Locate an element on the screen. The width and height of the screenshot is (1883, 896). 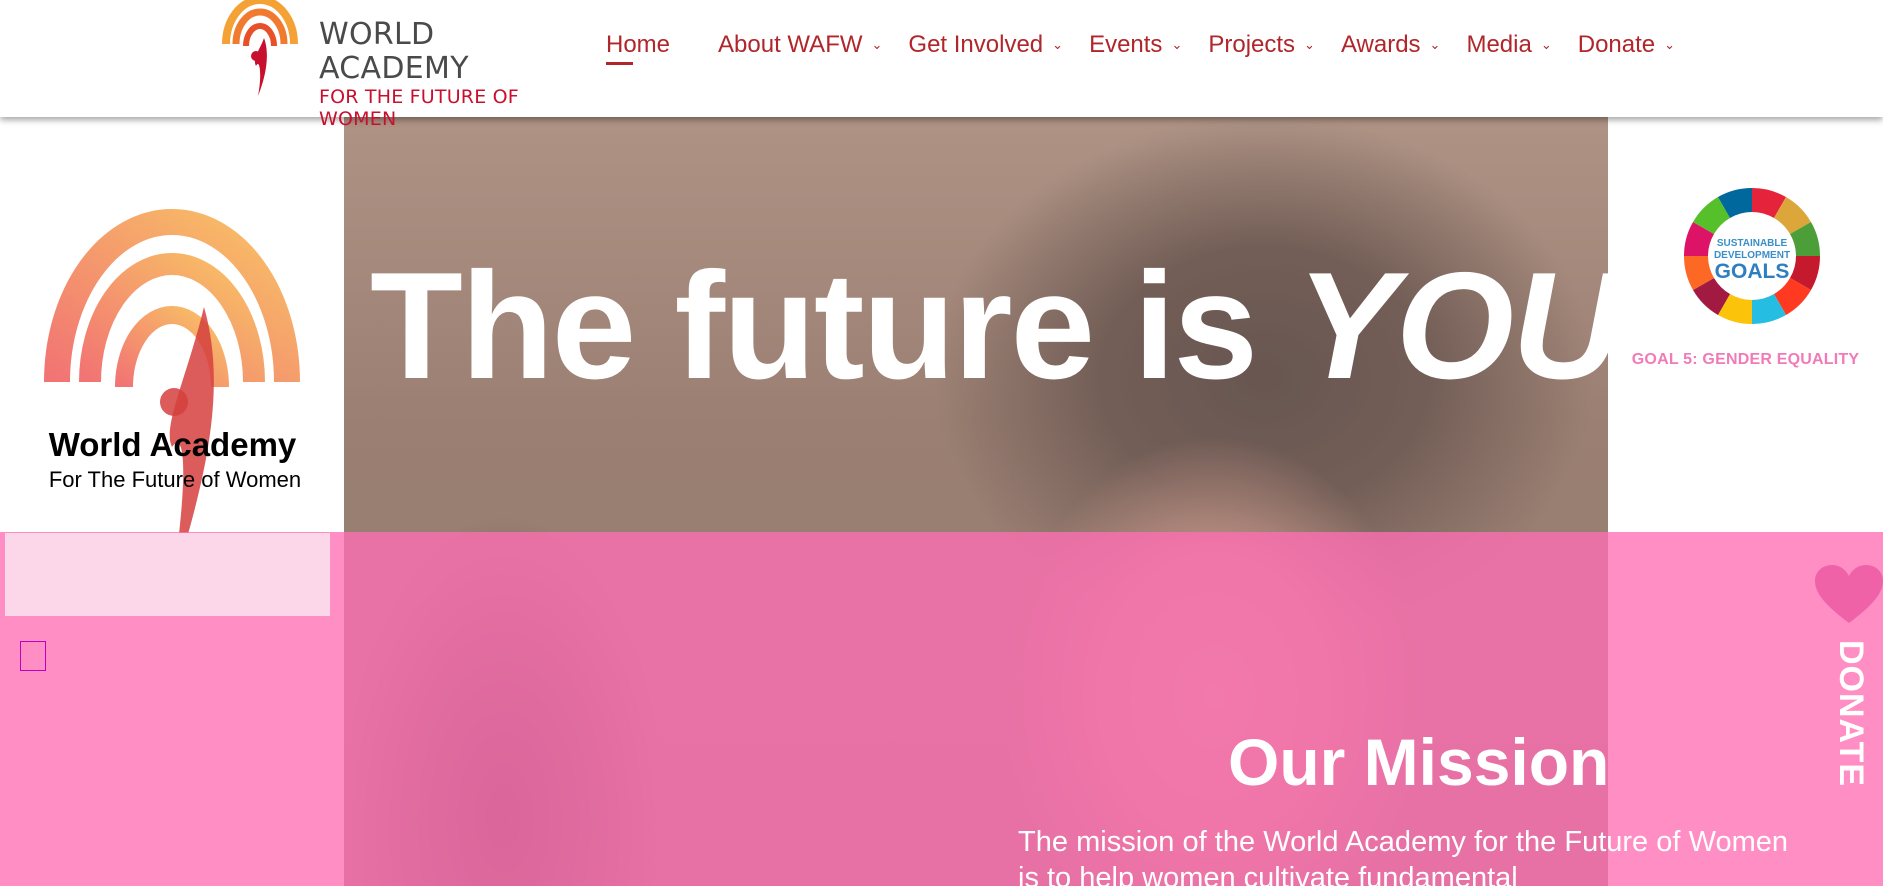
left-logo-title: World Academy is located at coordinates (172, 444).